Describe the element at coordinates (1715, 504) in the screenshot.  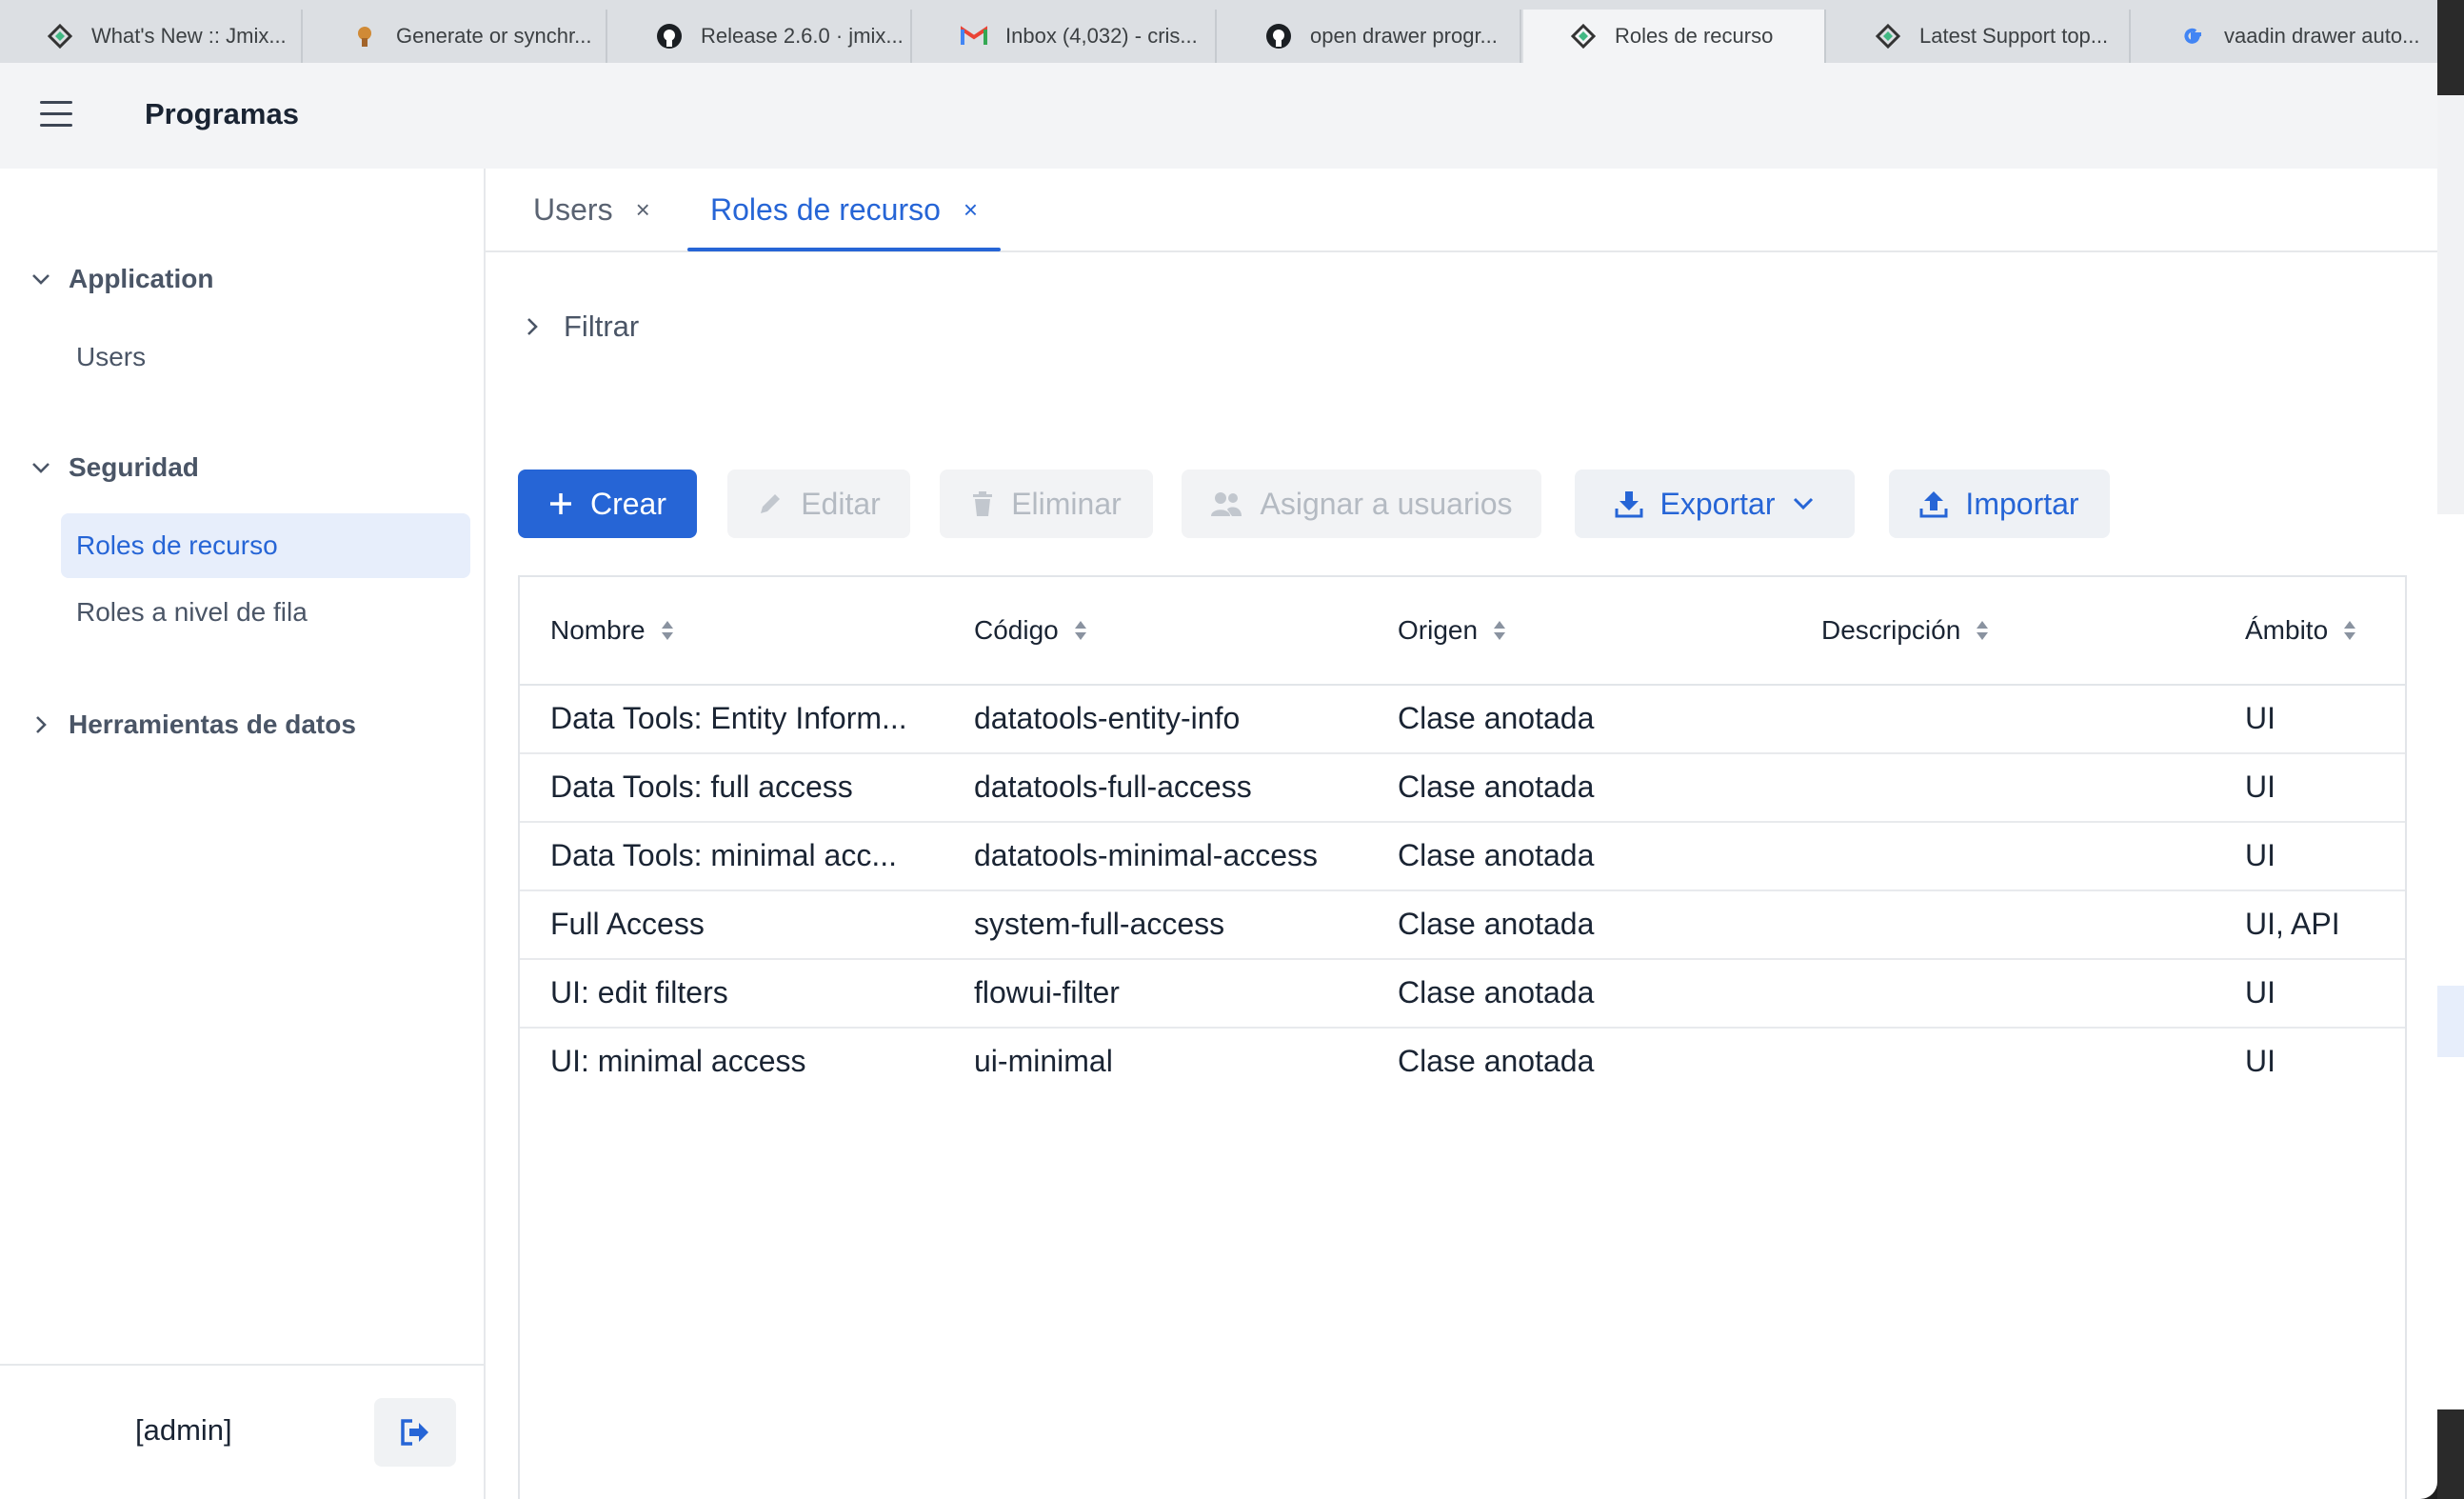
I see `export-button: Exportar` at that location.